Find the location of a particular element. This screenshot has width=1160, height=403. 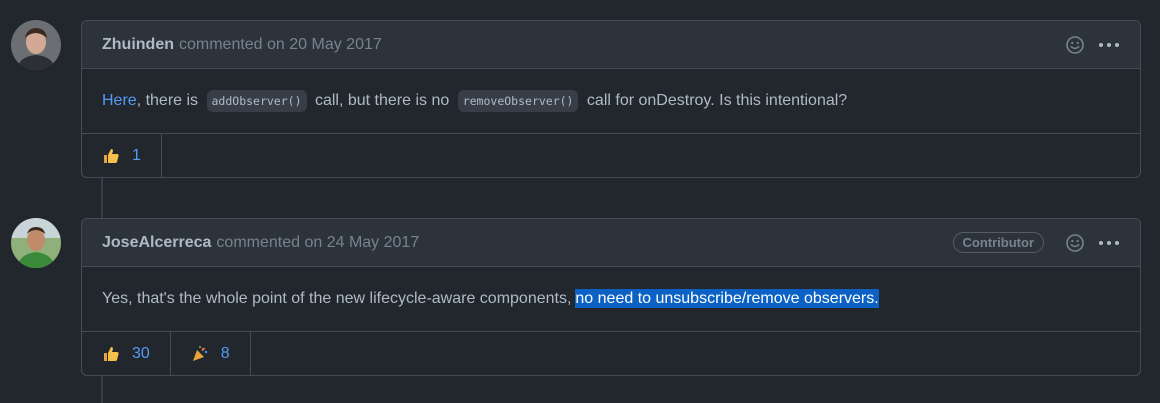

contributor-badge: Contributor is located at coordinates (998, 242).